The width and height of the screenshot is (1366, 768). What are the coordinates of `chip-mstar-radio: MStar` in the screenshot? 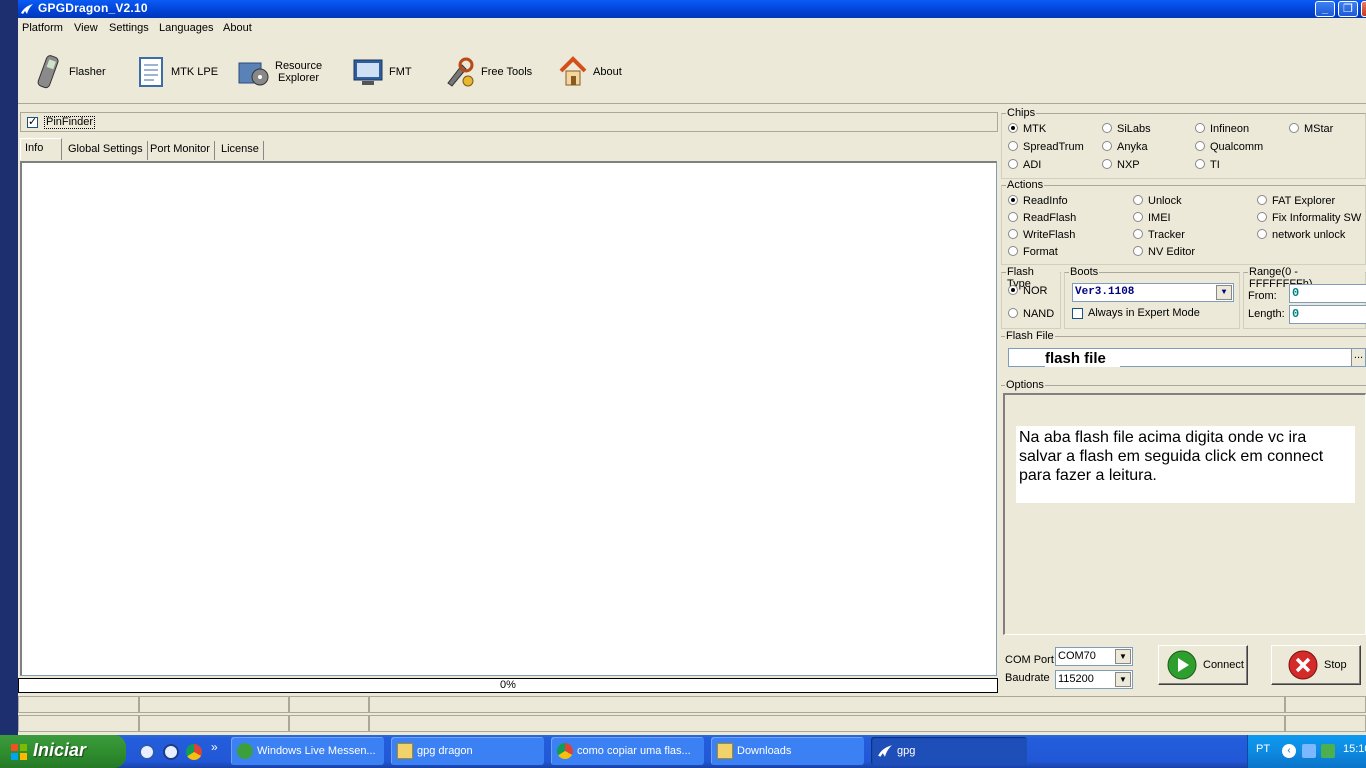 It's located at (1311, 129).